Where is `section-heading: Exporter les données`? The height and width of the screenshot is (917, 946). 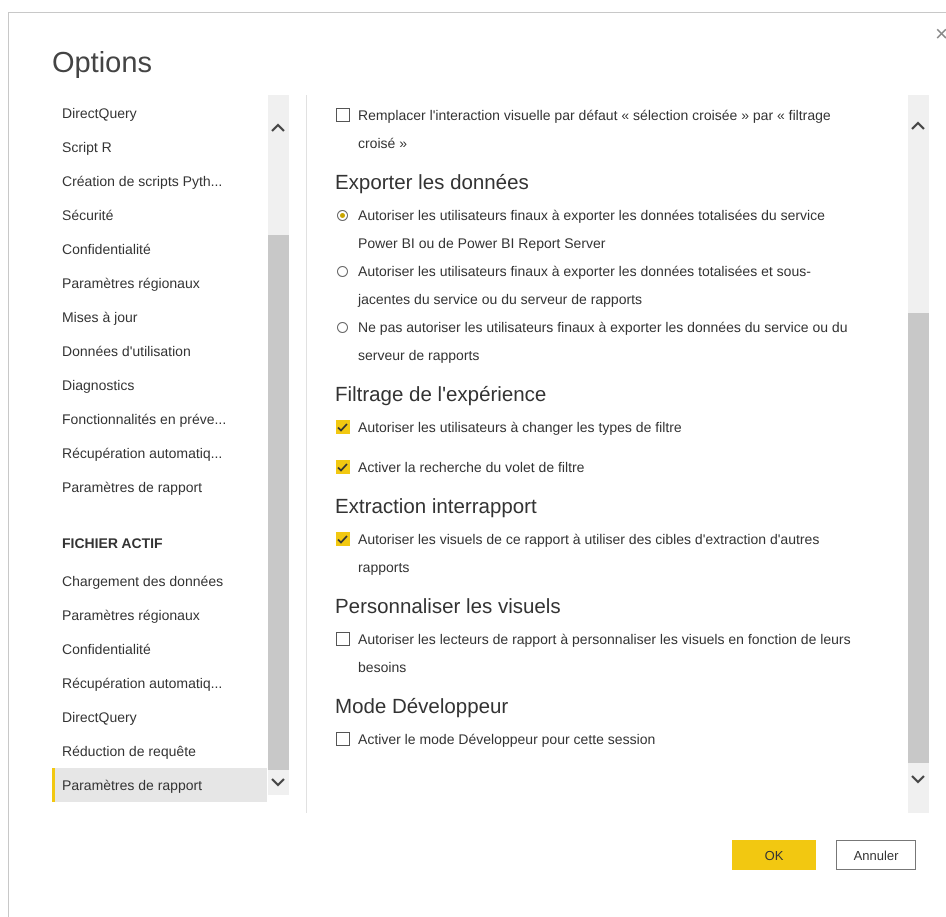 section-heading: Exporter les données is located at coordinates (432, 183).